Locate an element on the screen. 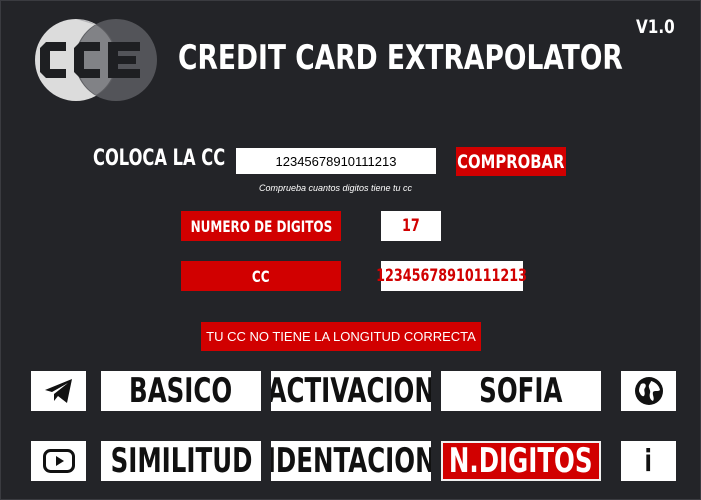 The height and width of the screenshot is (500, 701). n-digitos-button: N.DIGITOS is located at coordinates (521, 461).